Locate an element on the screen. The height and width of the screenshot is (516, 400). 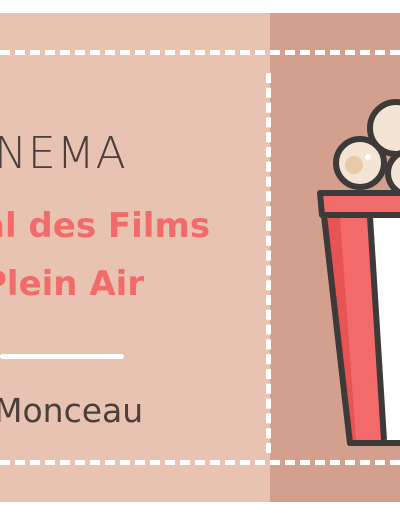
event-location: Monceau is located at coordinates (72, 410).